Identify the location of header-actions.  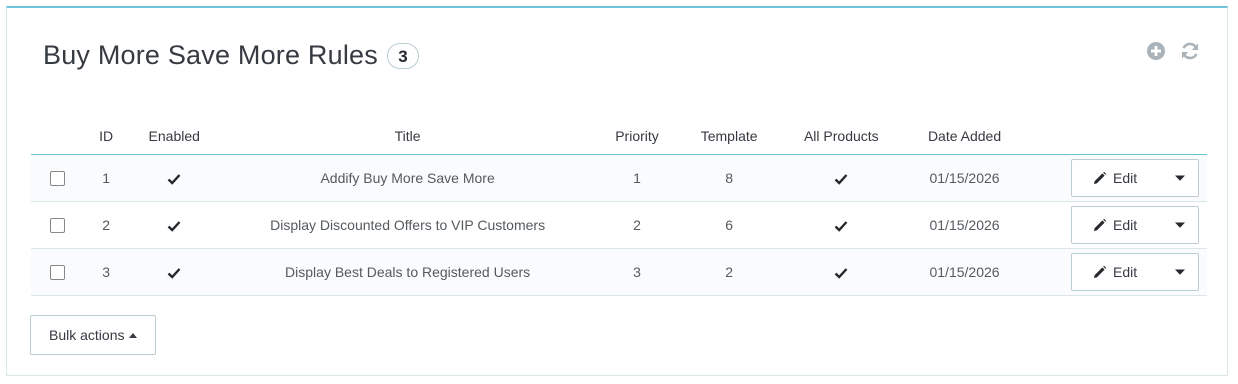
(1116, 136).